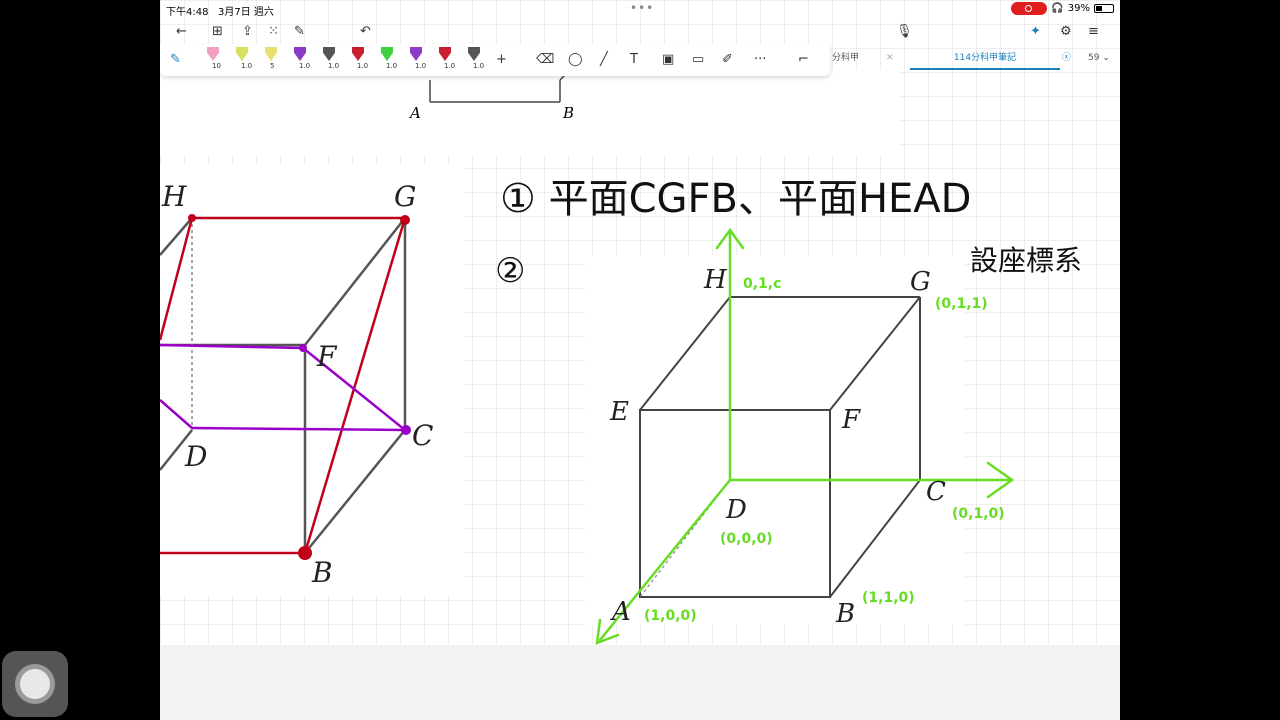  I want to click on tab-active-close-icon: ⓧ, so click(1066, 58).